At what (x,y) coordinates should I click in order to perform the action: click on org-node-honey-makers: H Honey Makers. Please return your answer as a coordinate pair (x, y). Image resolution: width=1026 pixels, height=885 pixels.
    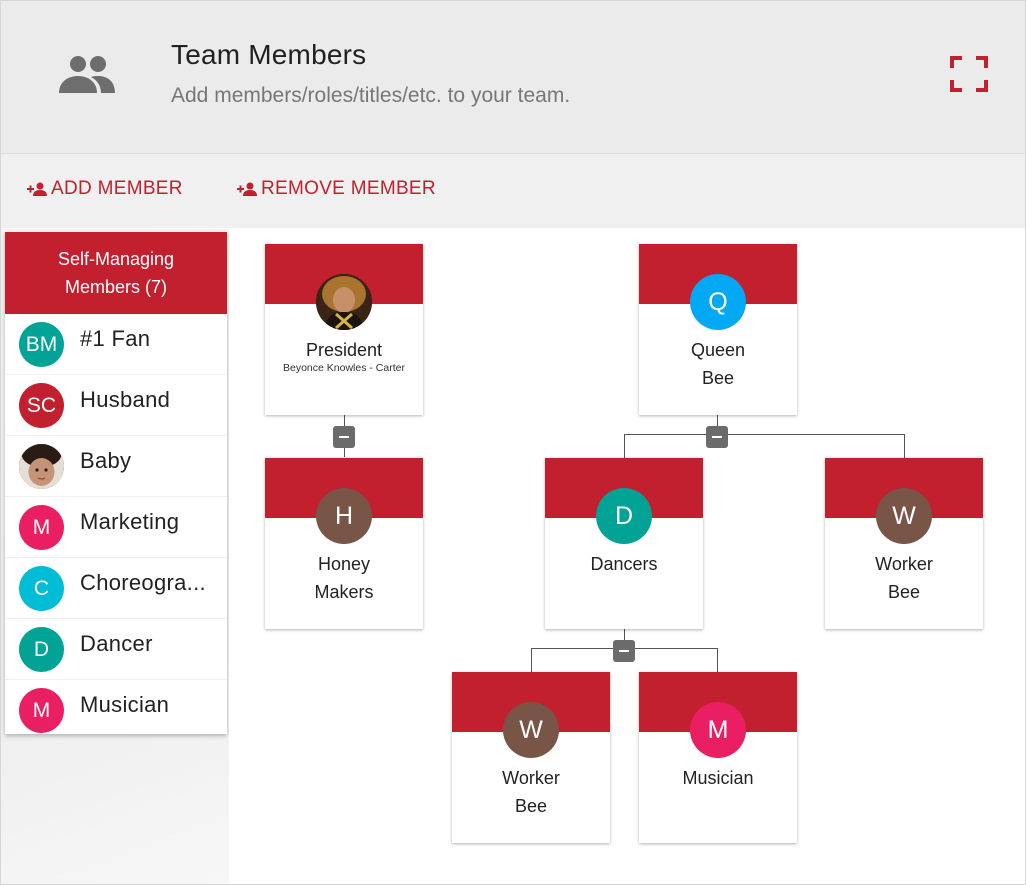
    Looking at the image, I should click on (344, 543).